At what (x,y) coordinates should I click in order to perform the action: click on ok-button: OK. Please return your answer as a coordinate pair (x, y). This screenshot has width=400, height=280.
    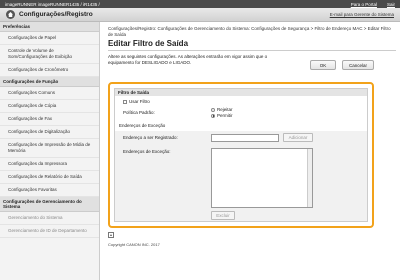
    Looking at the image, I should click on (323, 65).